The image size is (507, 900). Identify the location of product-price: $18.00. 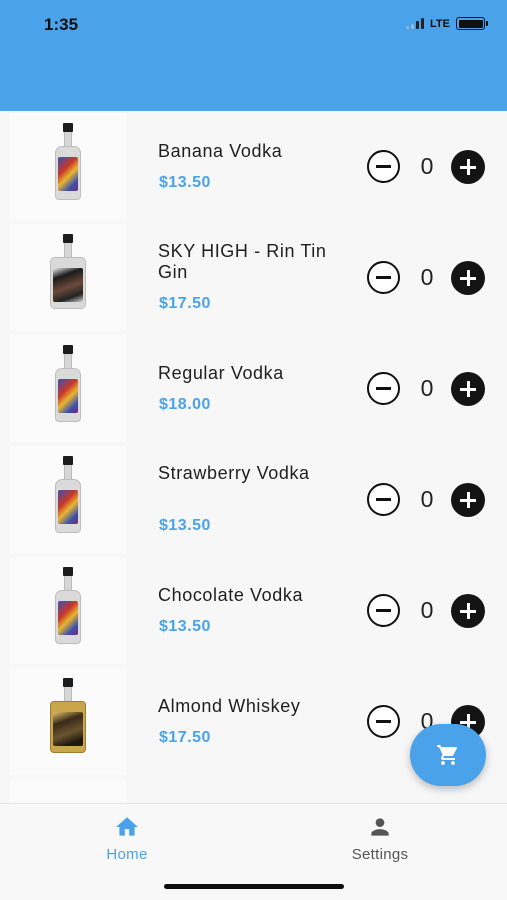
(185, 404).